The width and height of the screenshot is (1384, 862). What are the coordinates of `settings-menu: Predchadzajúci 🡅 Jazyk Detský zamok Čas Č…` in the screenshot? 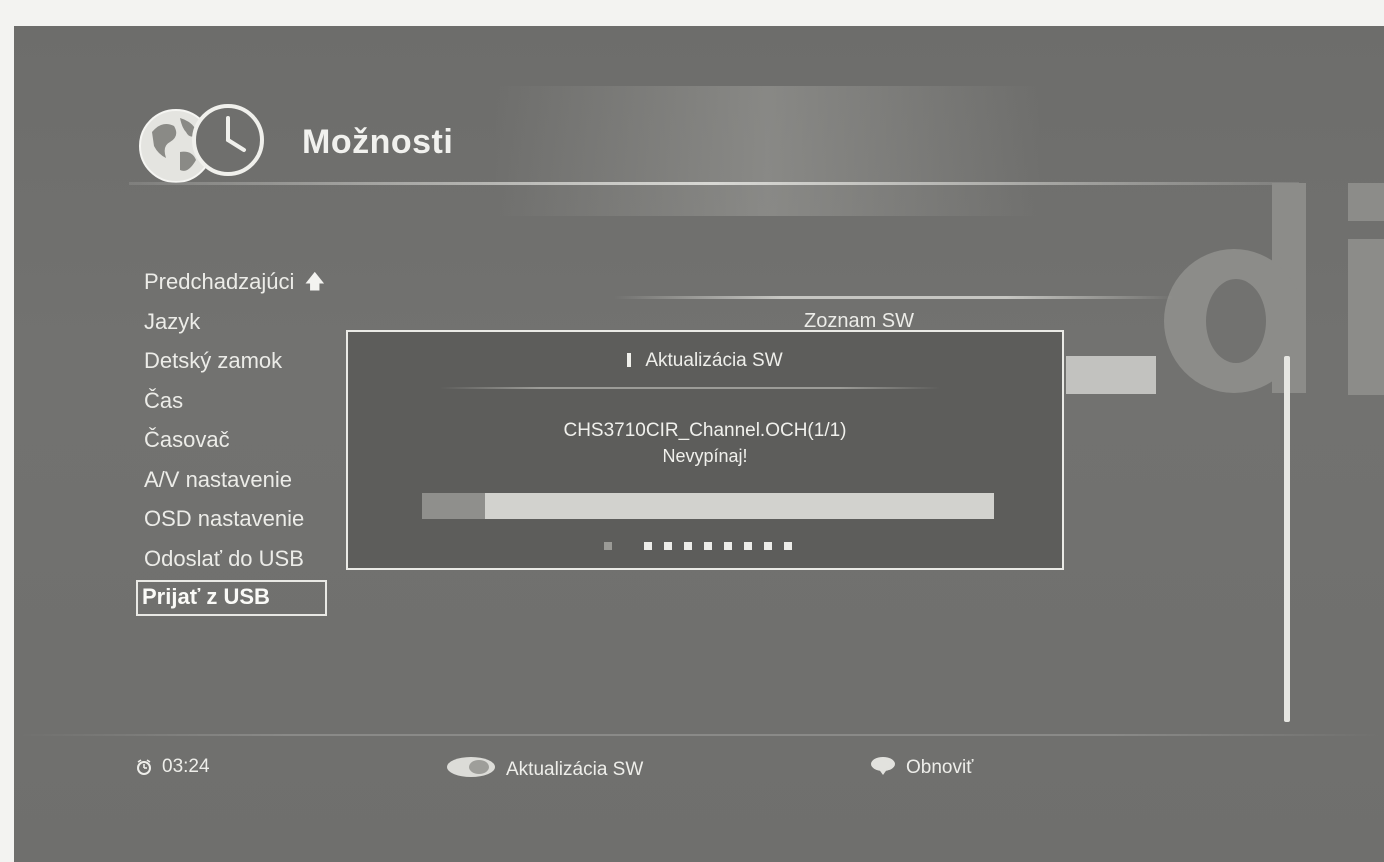 It's located at (231, 440).